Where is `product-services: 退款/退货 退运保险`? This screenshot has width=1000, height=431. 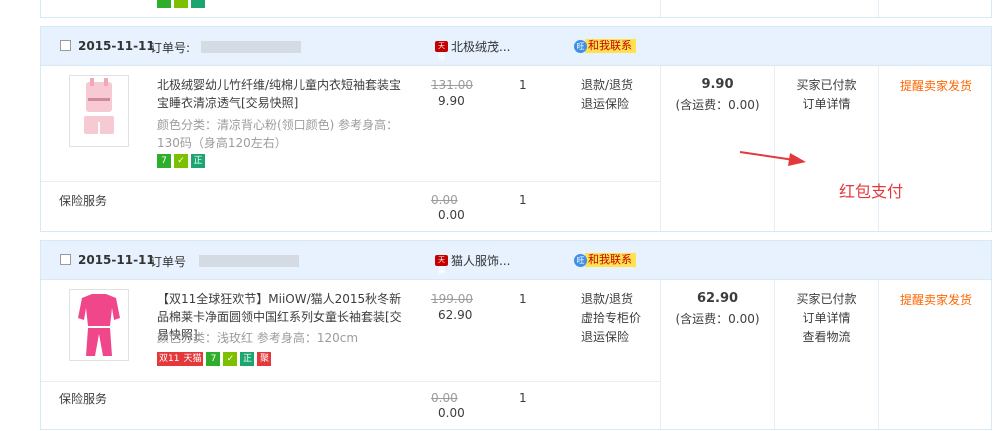
product-services: 退款/退货 退运保险 is located at coordinates (607, 95).